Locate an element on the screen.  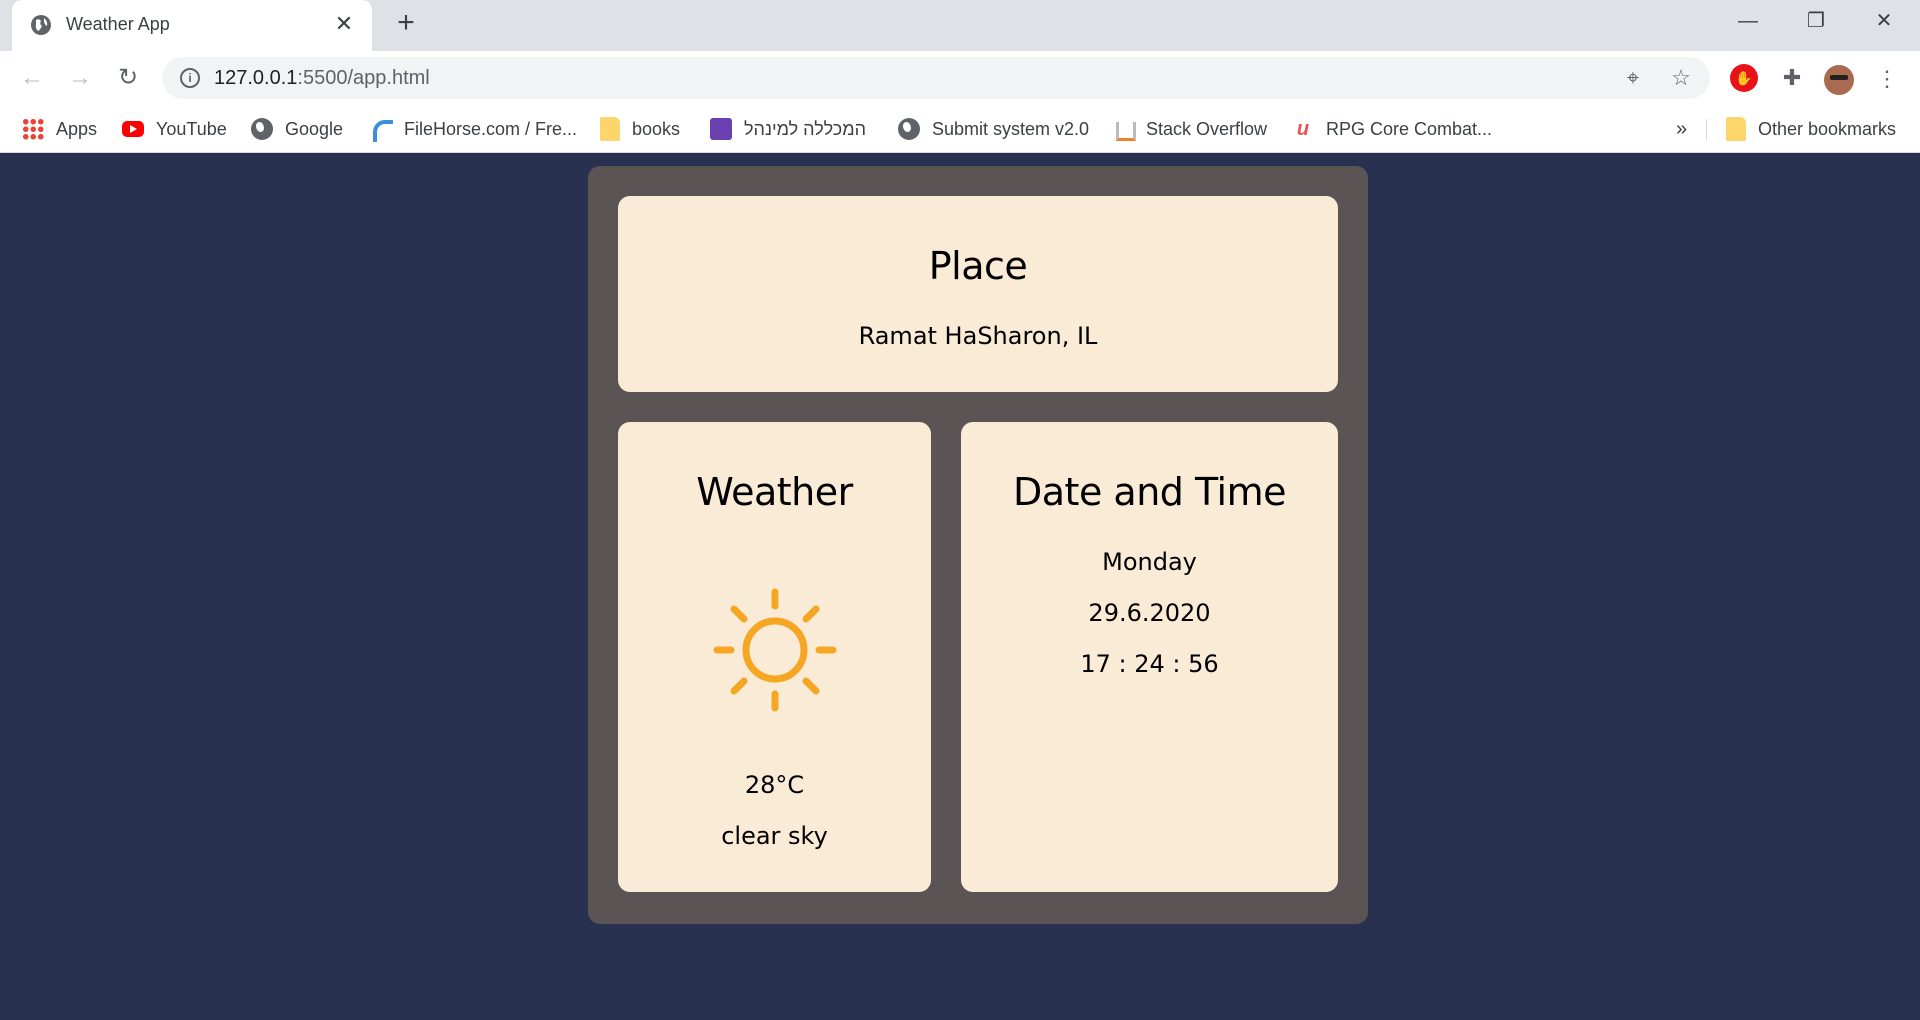
udemy-icon: u is located at coordinates (1303, 129).